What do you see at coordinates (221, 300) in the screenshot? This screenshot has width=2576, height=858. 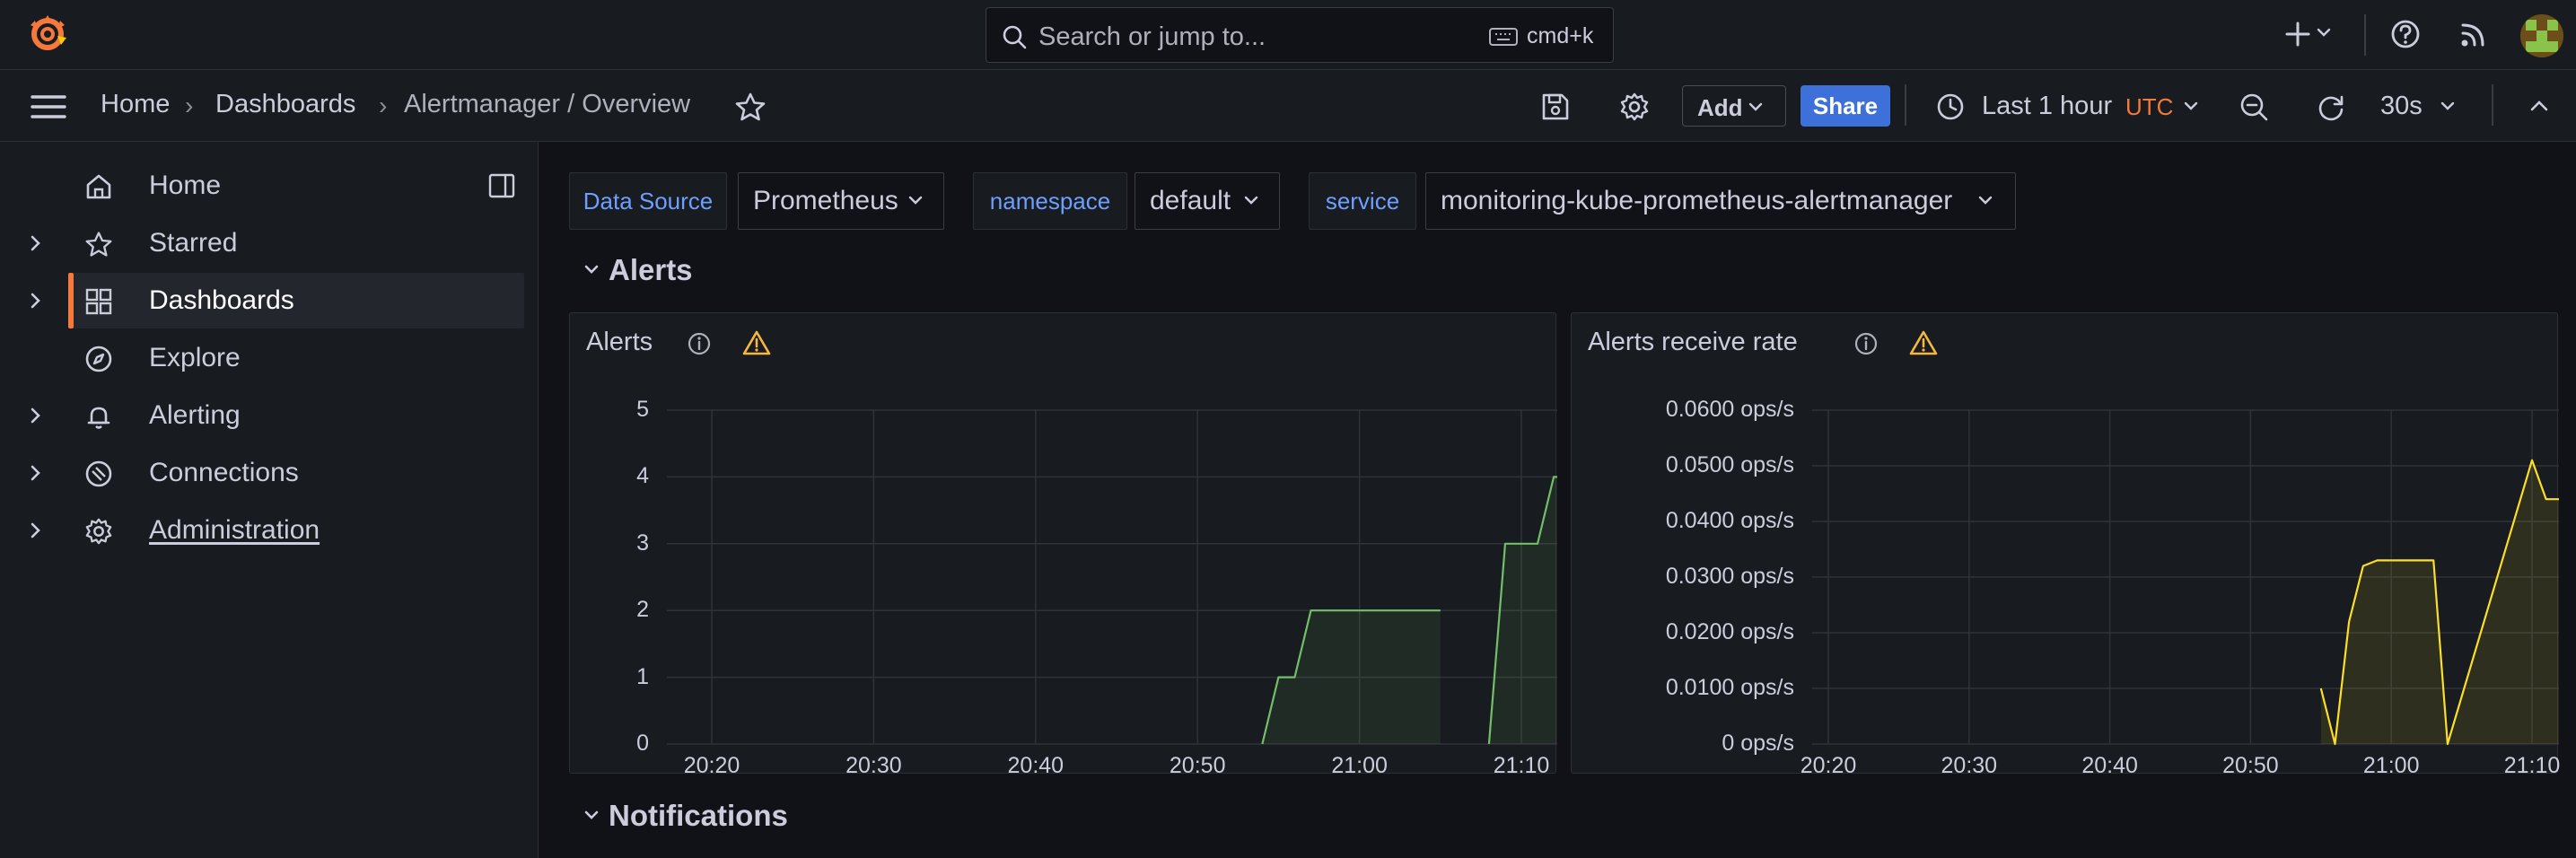 I see `sidebar-item-label: Dashboards` at bounding box center [221, 300].